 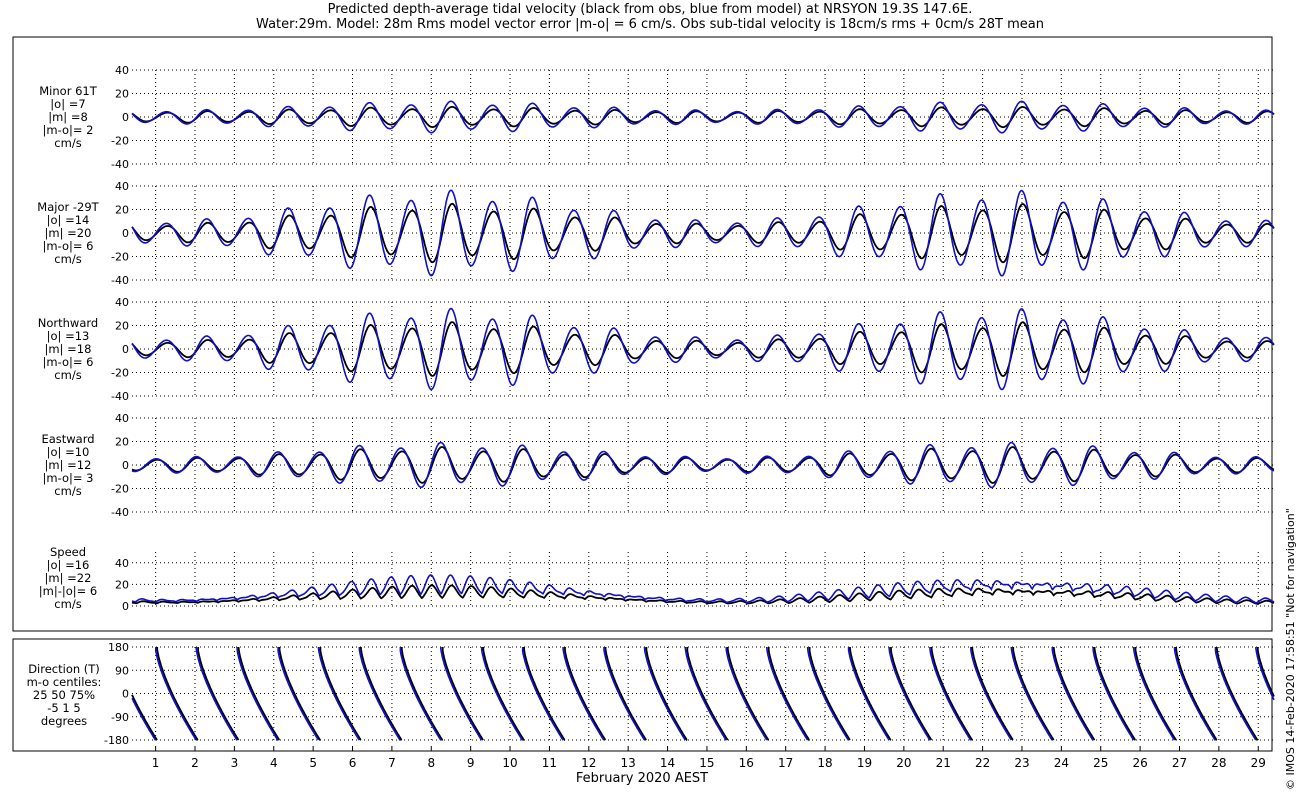 What do you see at coordinates (64, 721) in the screenshot?
I see `panel-label-line: degrees` at bounding box center [64, 721].